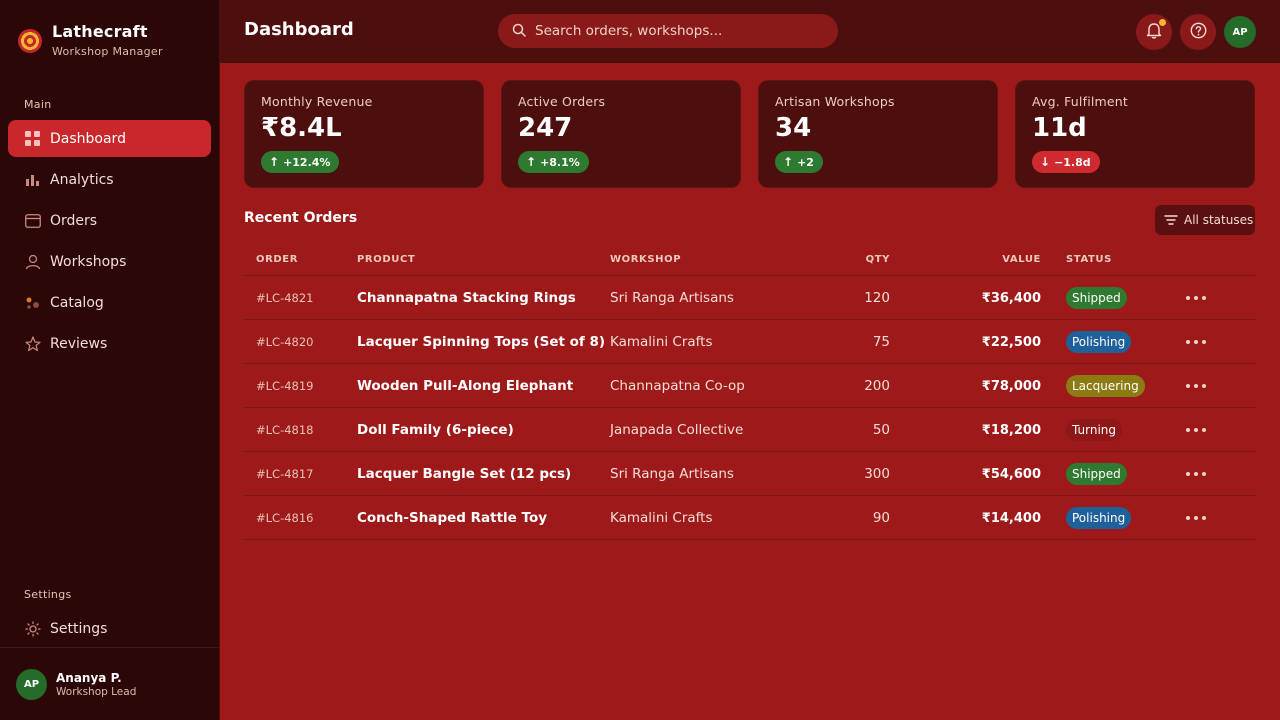  What do you see at coordinates (1162, 22) in the screenshot?
I see `notification-dot` at bounding box center [1162, 22].